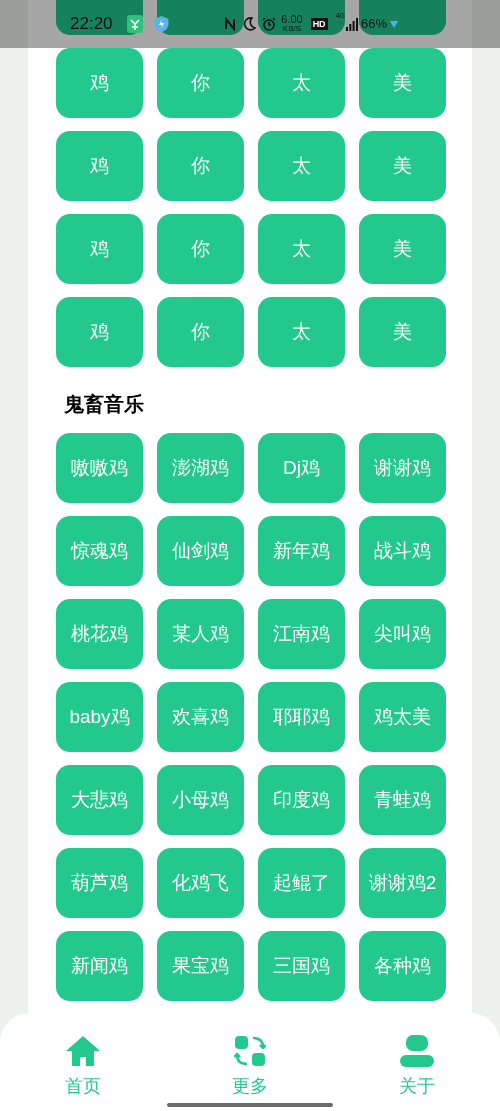 Image resolution: width=500 pixels, height=1111 pixels. I want to click on sound-button: 新闻鸡, so click(99, 966).